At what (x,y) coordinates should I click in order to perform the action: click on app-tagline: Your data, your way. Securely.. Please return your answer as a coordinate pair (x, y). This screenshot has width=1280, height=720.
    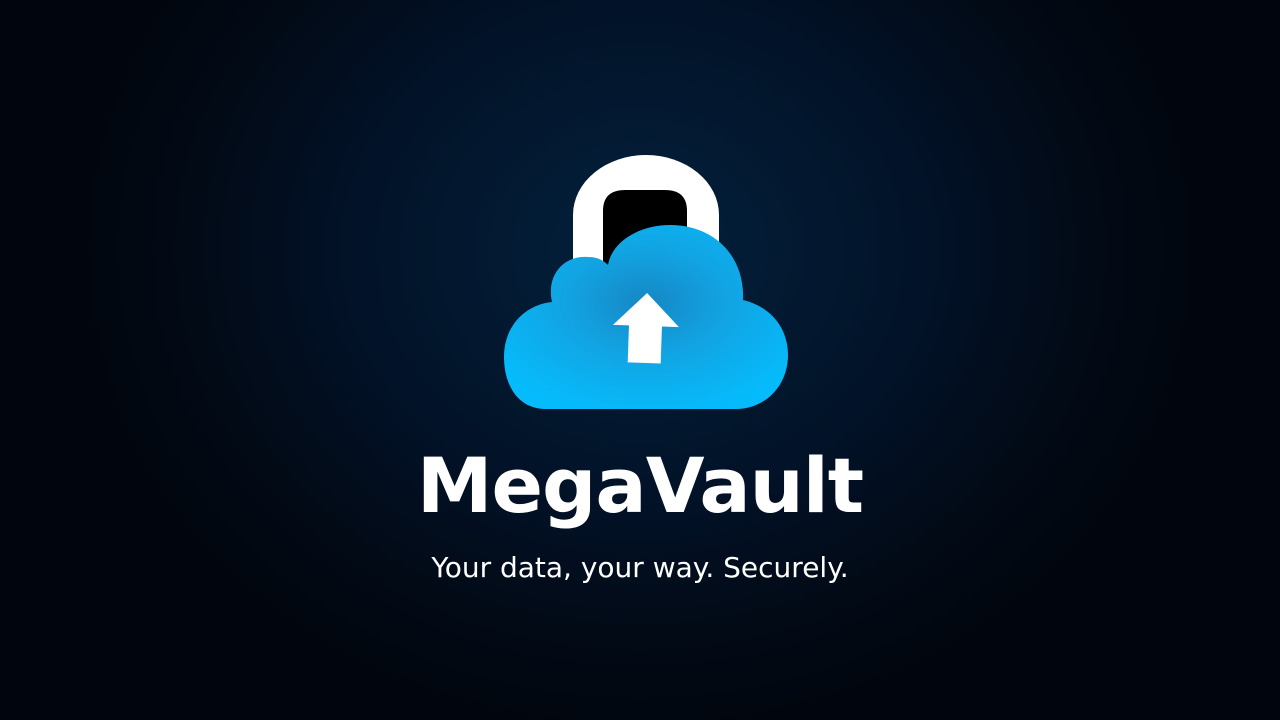
    Looking at the image, I should click on (640, 567).